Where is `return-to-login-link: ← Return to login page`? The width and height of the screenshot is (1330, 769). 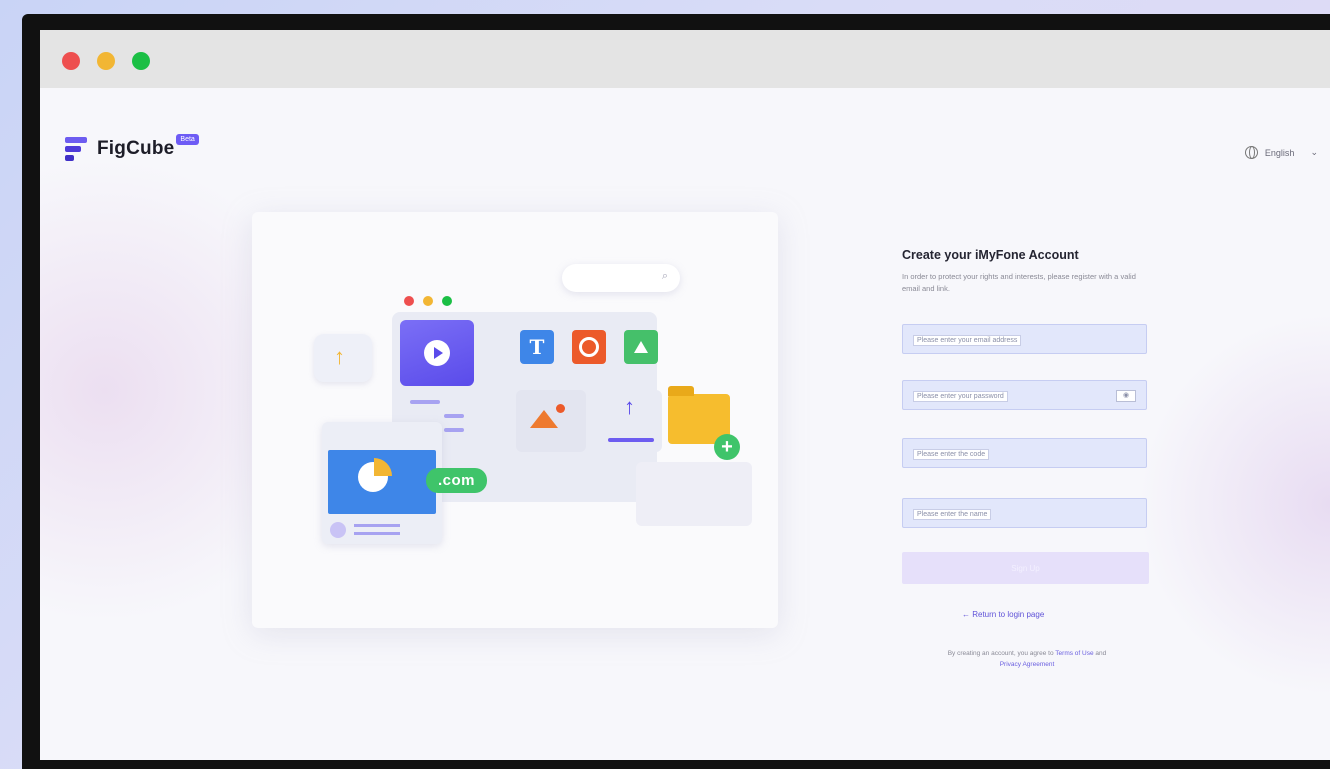
return-to-login-link: ← Return to login page is located at coordinates (1003, 614).